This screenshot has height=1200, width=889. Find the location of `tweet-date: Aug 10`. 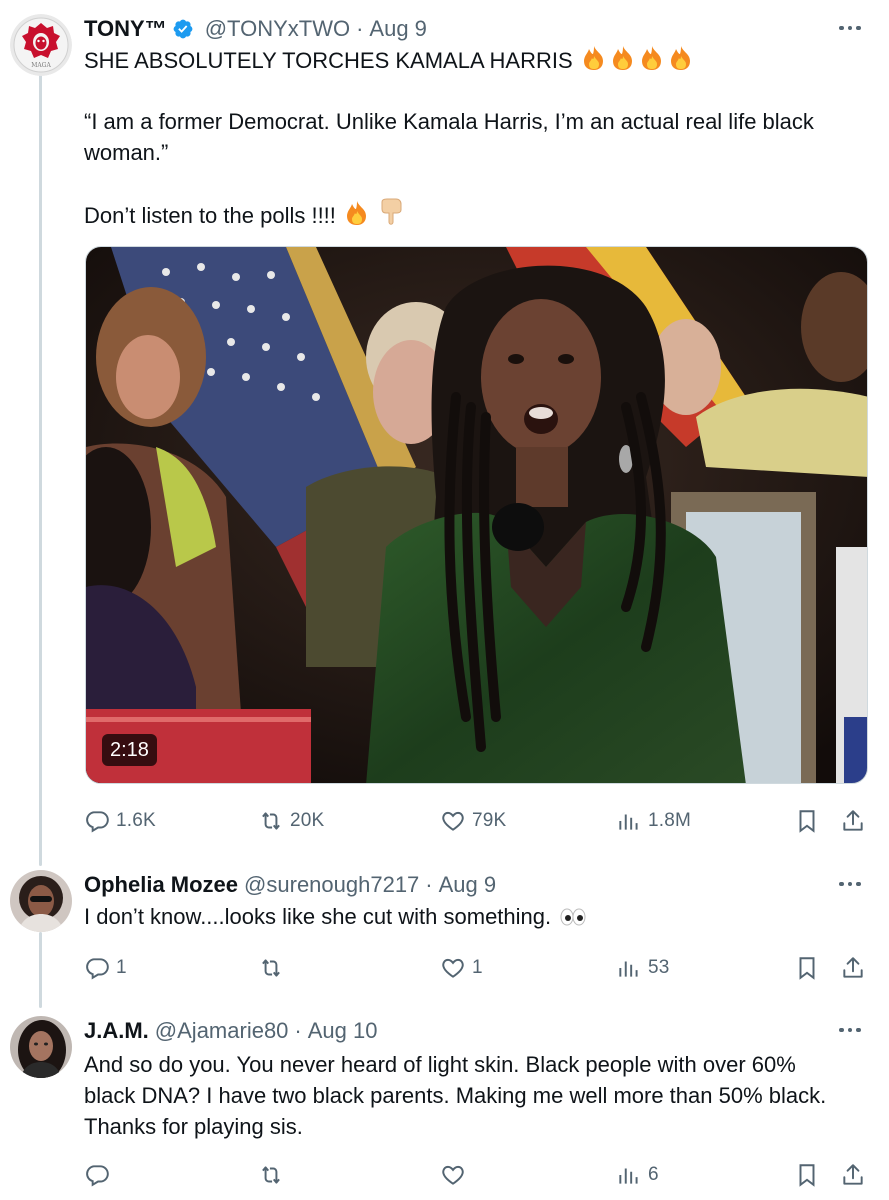

tweet-date: Aug 10 is located at coordinates (343, 1031).